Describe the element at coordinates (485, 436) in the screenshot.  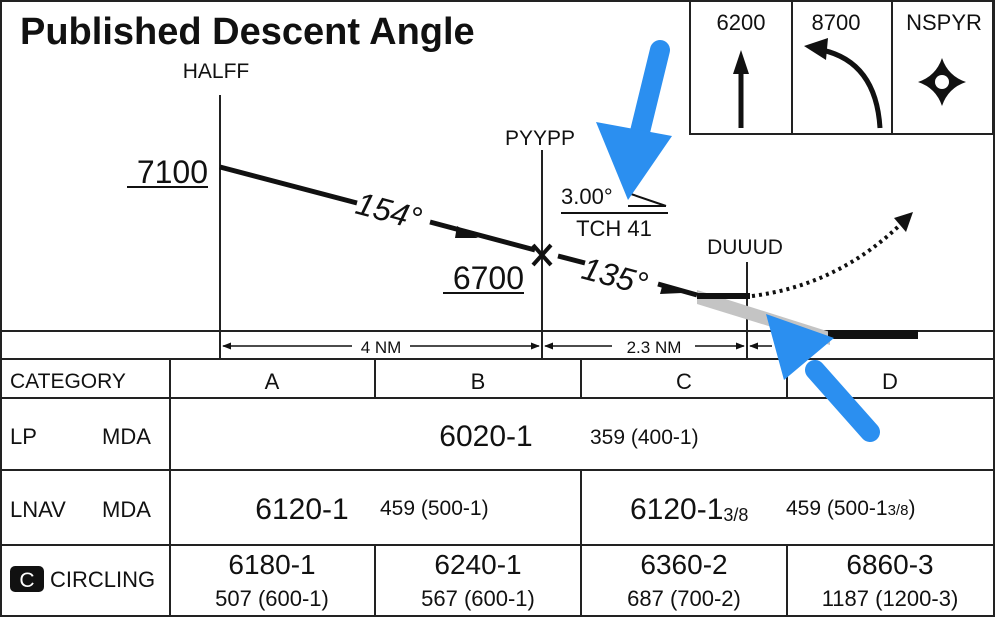
I see `lp-minimum: 6020-1` at that location.